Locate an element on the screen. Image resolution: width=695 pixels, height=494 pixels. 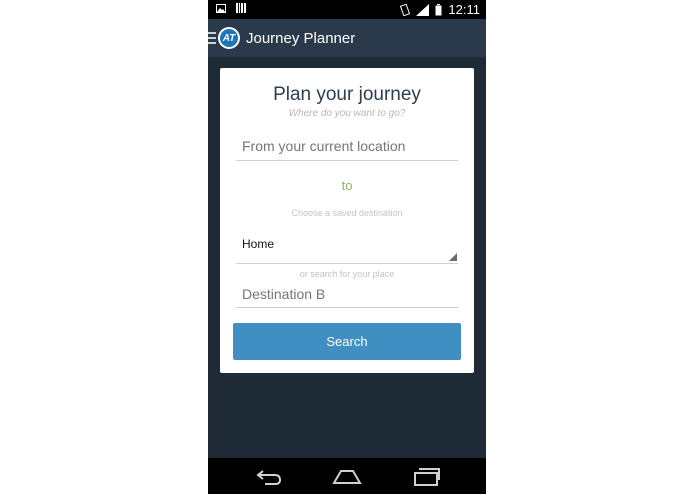
logo-text: AT is located at coordinates (229, 38).